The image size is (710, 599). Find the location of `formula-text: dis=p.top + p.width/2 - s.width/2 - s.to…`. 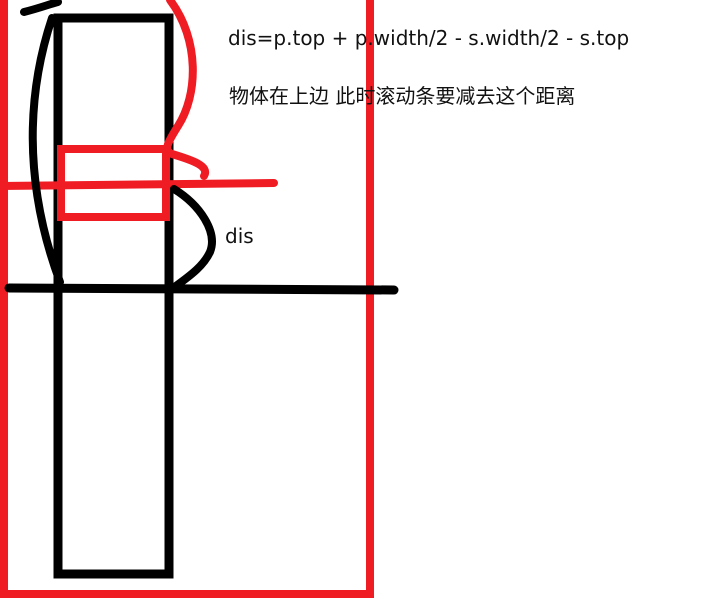

formula-text: dis=p.top + p.width/2 - s.width/2 - s.to… is located at coordinates (429, 38).